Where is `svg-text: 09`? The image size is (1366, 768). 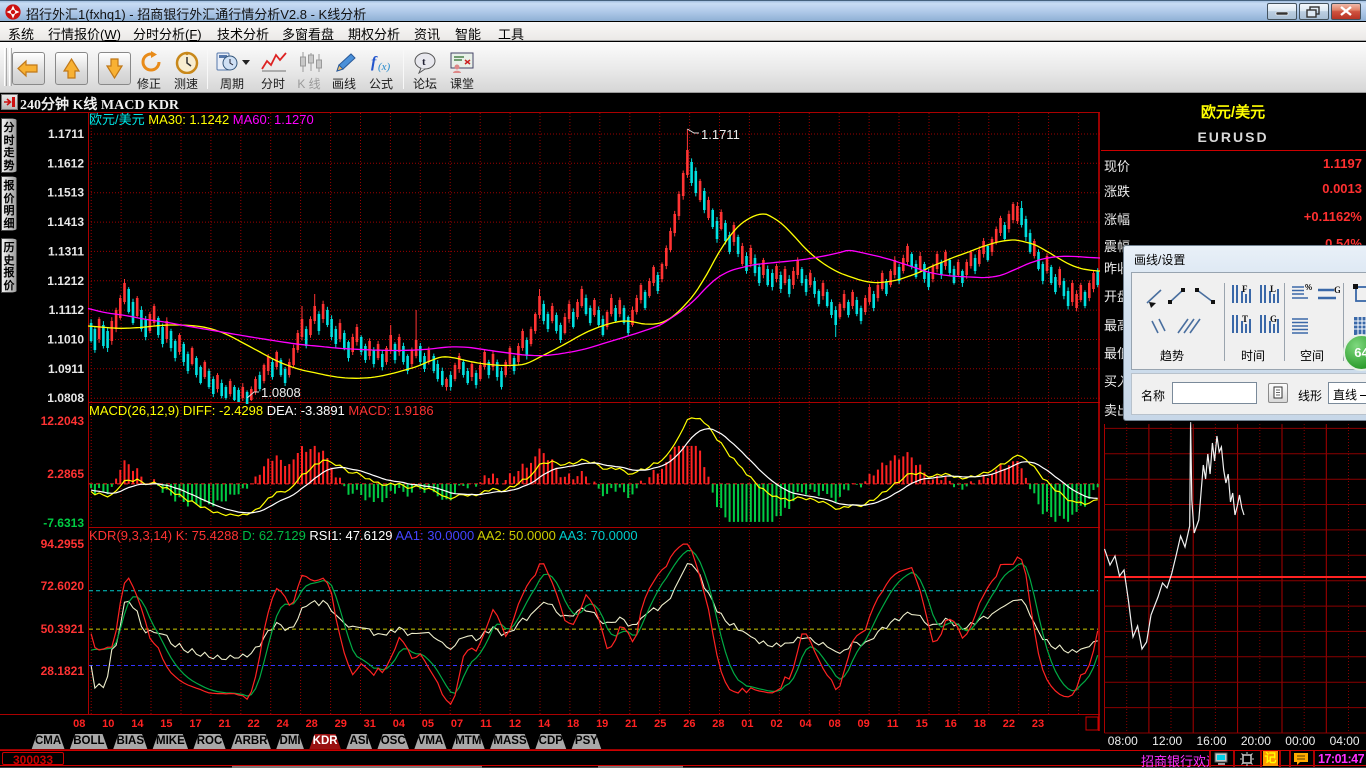 svg-text: 09 is located at coordinates (863, 724).